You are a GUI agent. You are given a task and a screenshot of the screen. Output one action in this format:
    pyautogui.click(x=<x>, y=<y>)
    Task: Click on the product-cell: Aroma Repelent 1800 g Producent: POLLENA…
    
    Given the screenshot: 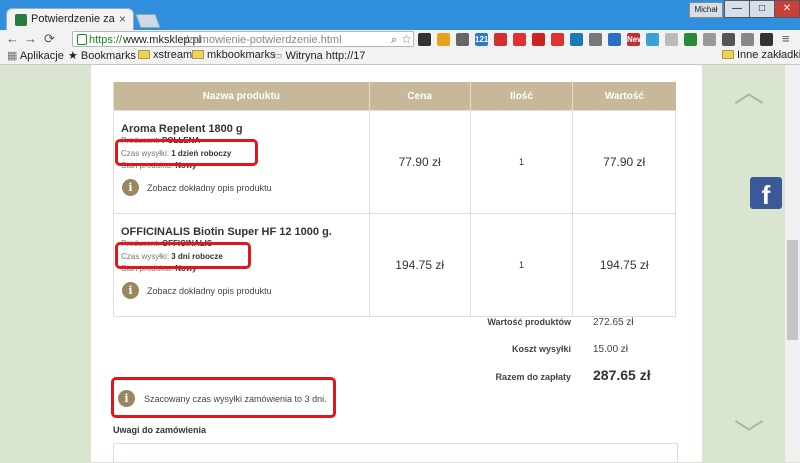 What is the action you would take?
    pyautogui.click(x=241, y=162)
    